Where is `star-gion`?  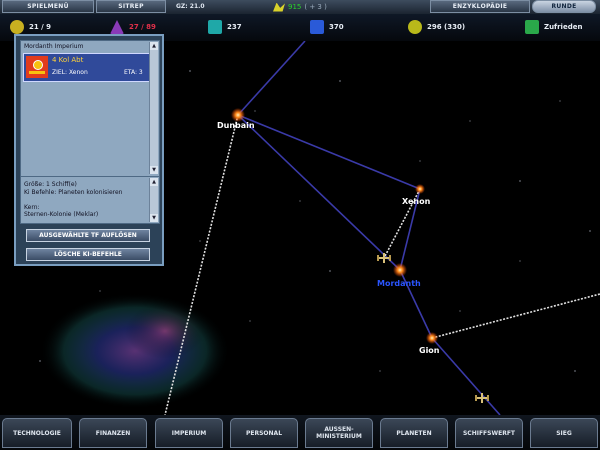 star-gion is located at coordinates (432, 338).